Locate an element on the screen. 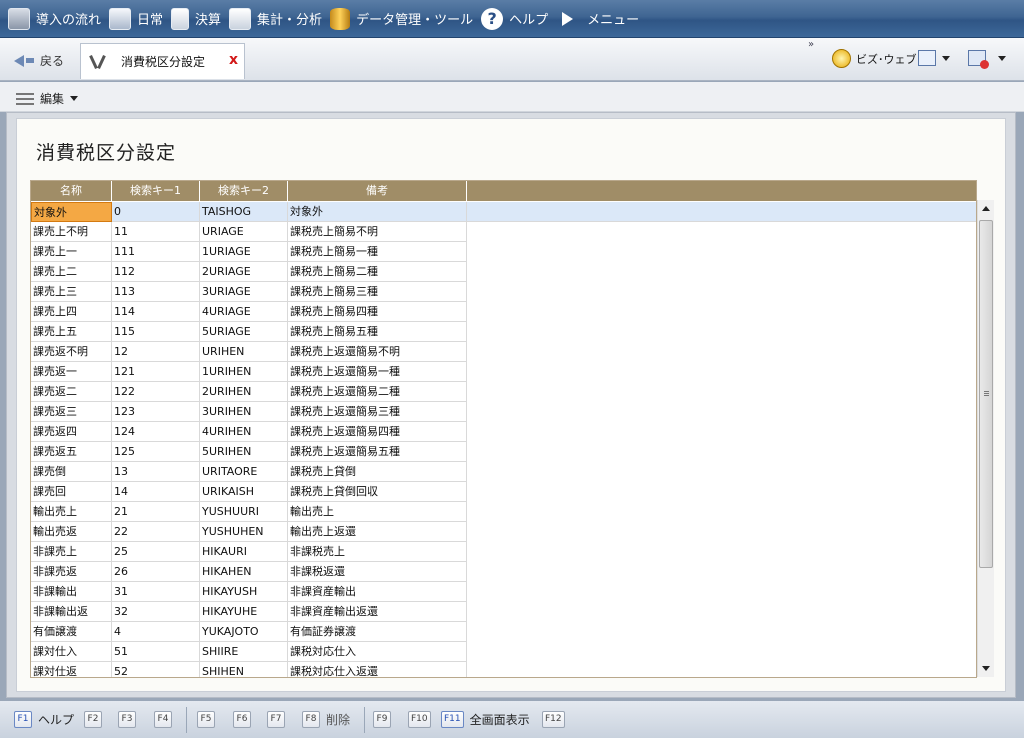  cell-name: 課売上四 is located at coordinates (71, 312).